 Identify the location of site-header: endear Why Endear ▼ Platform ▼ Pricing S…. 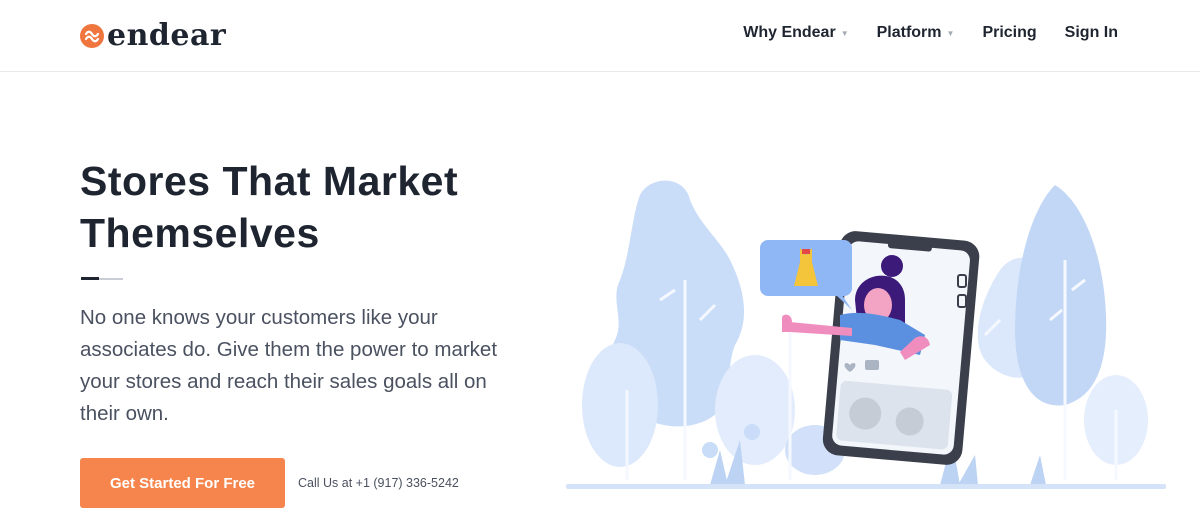
(600, 36).